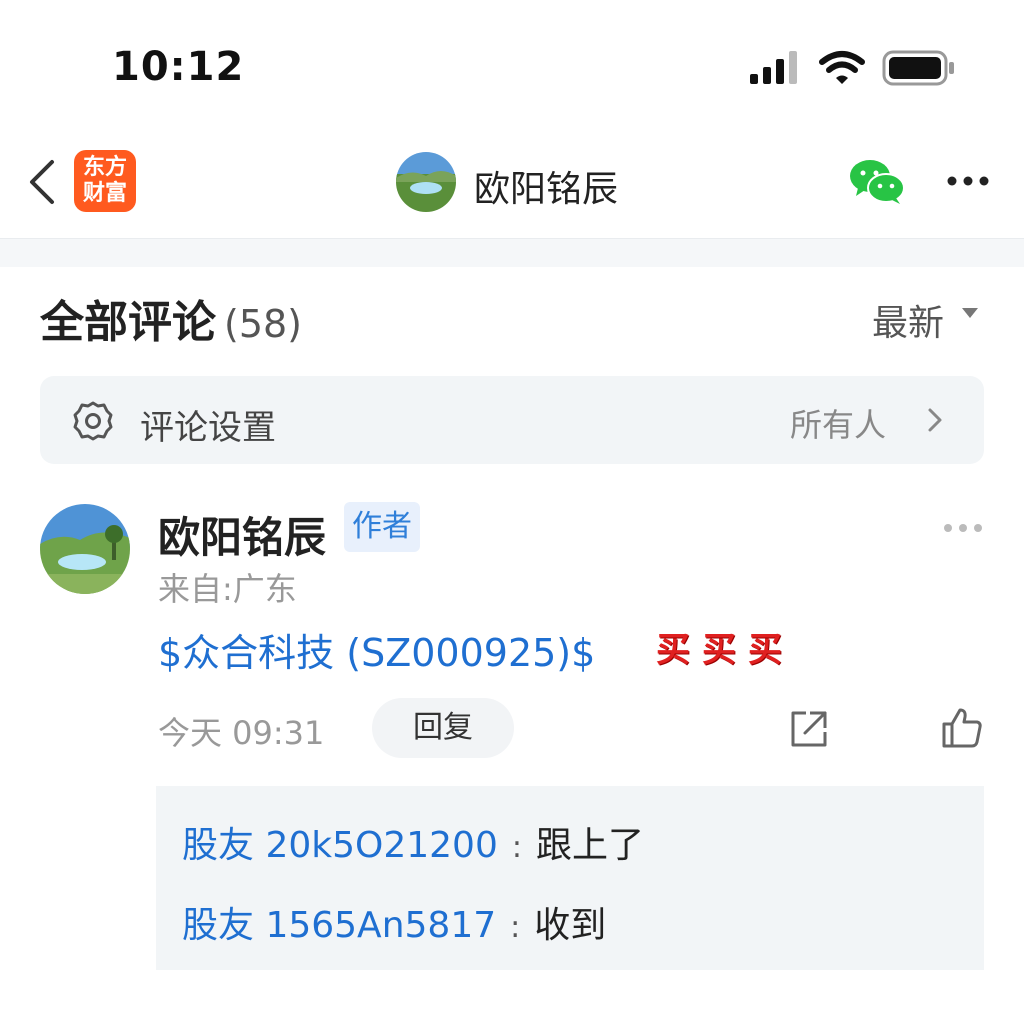 The height and width of the screenshot is (1014, 1024). What do you see at coordinates (908, 320) in the screenshot?
I see `sort-dropdown: 最新` at bounding box center [908, 320].